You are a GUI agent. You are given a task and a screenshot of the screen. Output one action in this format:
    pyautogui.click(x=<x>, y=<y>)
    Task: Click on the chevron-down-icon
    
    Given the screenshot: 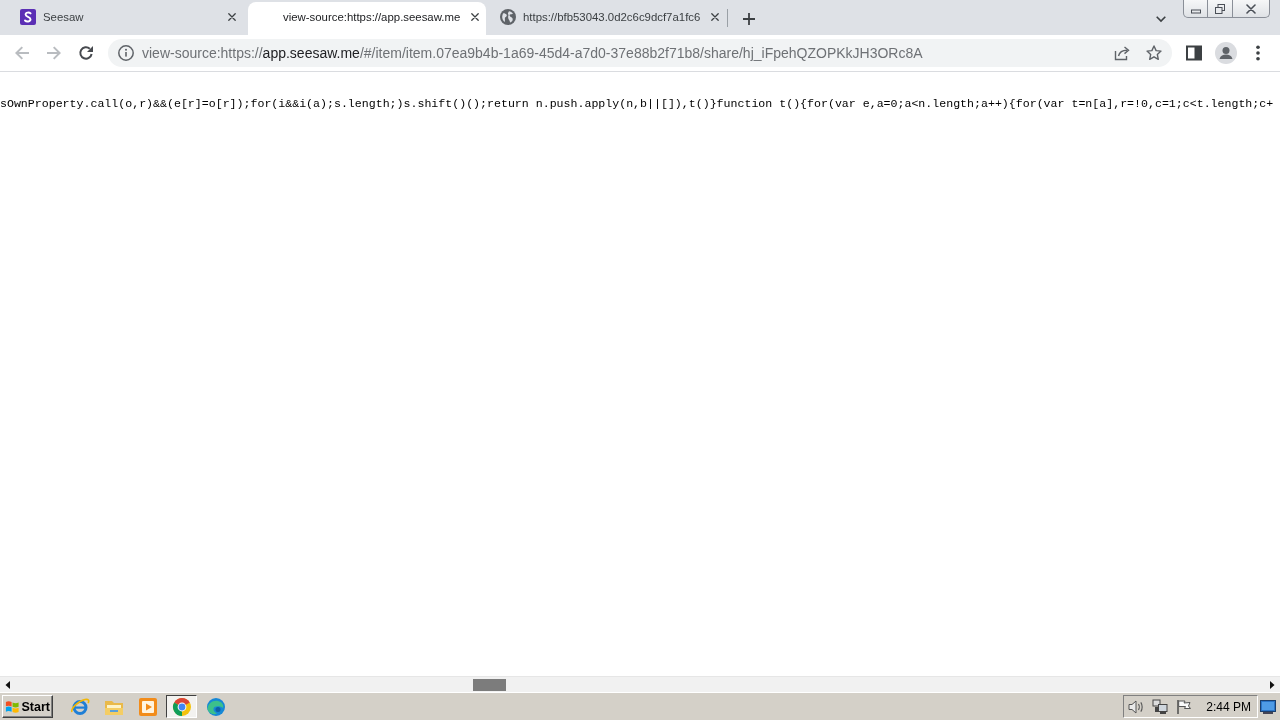 What is the action you would take?
    pyautogui.click(x=1161, y=18)
    